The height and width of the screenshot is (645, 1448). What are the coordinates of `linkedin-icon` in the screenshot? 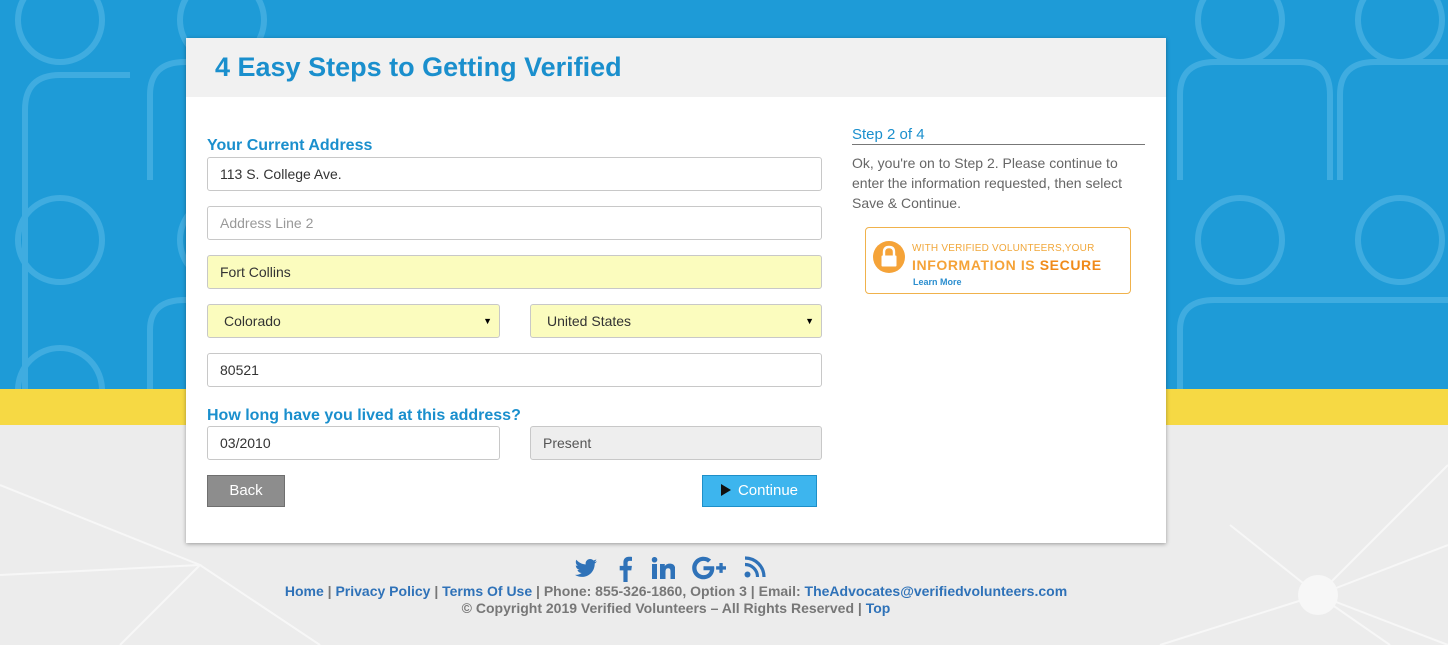 It's located at (663, 570).